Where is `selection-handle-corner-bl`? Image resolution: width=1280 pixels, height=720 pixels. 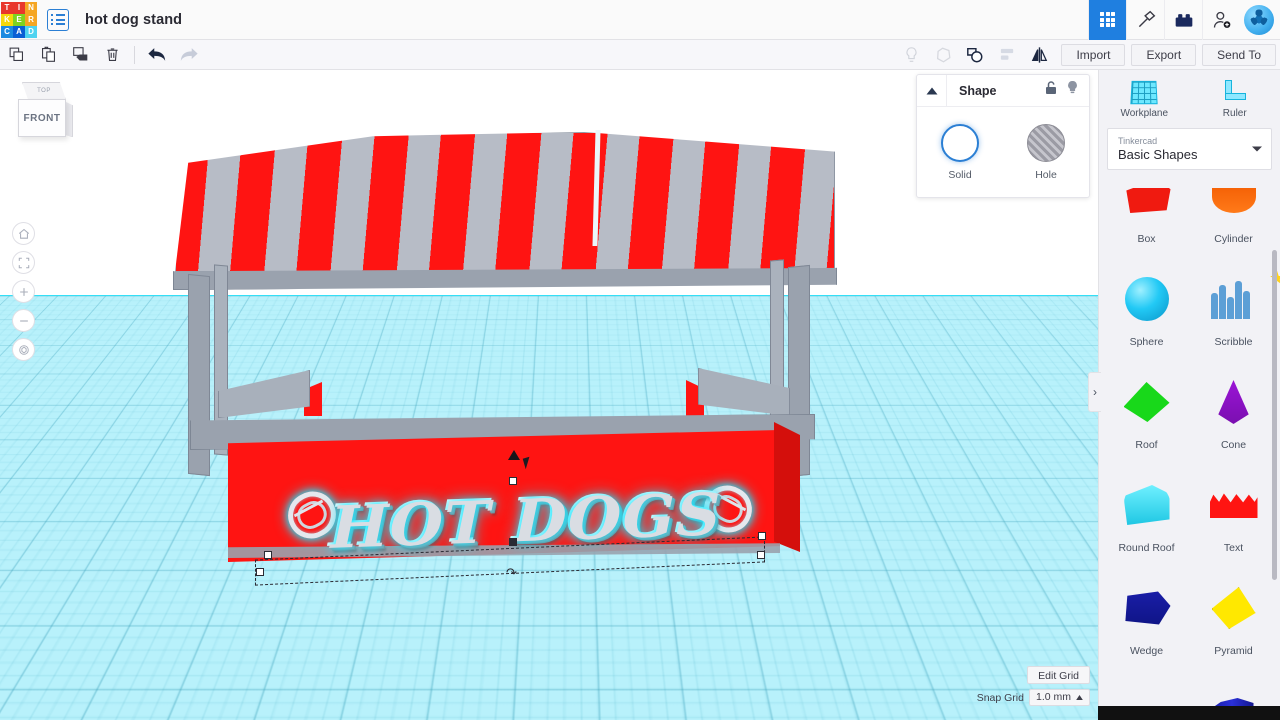 selection-handle-corner-bl is located at coordinates (260, 572).